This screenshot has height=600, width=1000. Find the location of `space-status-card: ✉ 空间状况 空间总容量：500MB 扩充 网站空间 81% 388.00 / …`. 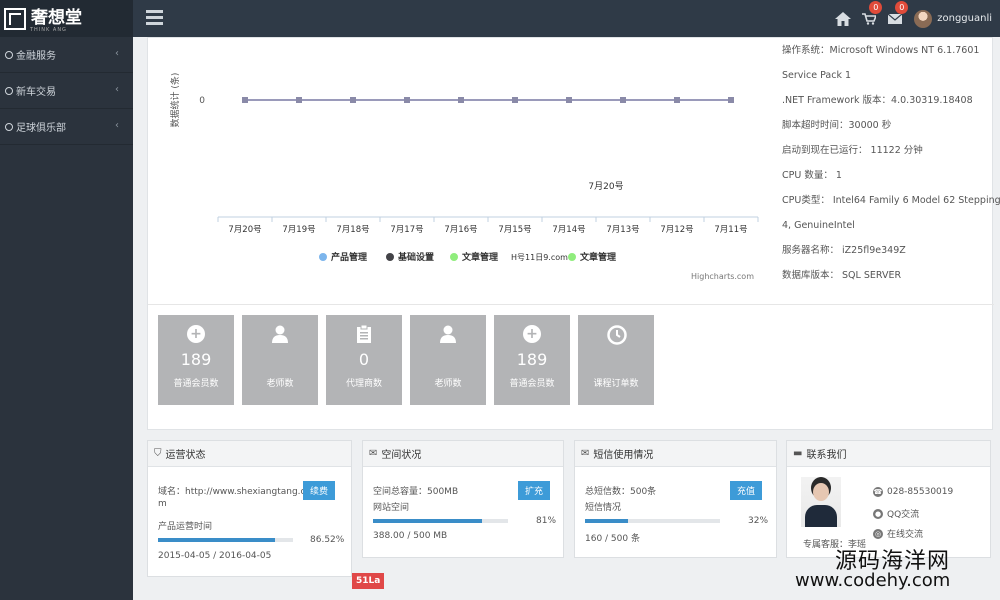

space-status-card: ✉ 空间状况 空间总容量：500MB 扩充 网站空间 81% 388.00 / … is located at coordinates (463, 499).